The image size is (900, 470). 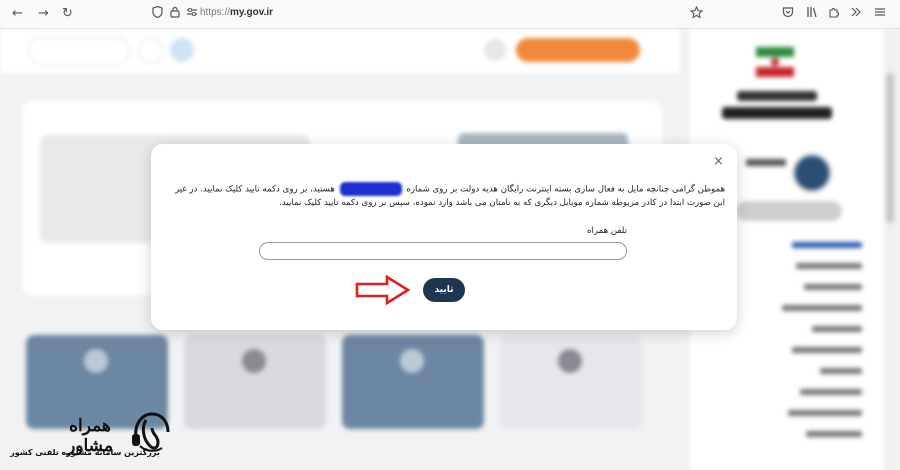 What do you see at coordinates (788, 13) in the screenshot?
I see `pocket-icon` at bounding box center [788, 13].